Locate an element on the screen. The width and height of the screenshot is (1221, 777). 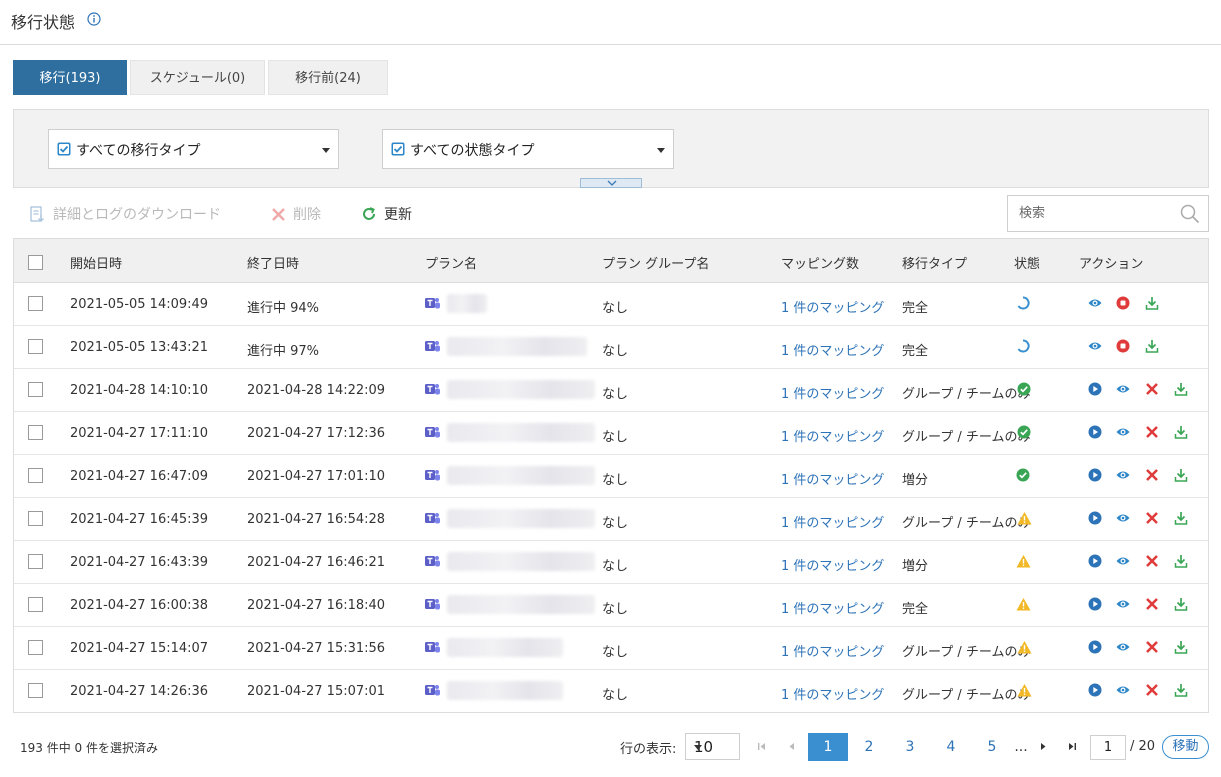
column-header-status: 状態 is located at coordinates (1027, 262).